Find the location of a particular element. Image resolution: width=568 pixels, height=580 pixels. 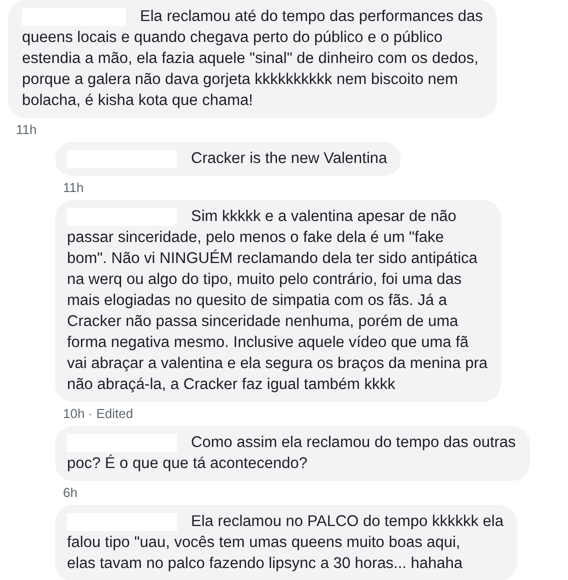

comment-text: Ela reclamou até do tempo das performances das queens locais e quando chegava perto do público e o público estendia a mão, ela fazia aquele "sinal" de dinheiro com os dedos, porque a galera não dava gorjeta kkkkkkkkkk nem biscoito nem bolacha, é kisha kota que chama! is located at coordinates (252, 59).